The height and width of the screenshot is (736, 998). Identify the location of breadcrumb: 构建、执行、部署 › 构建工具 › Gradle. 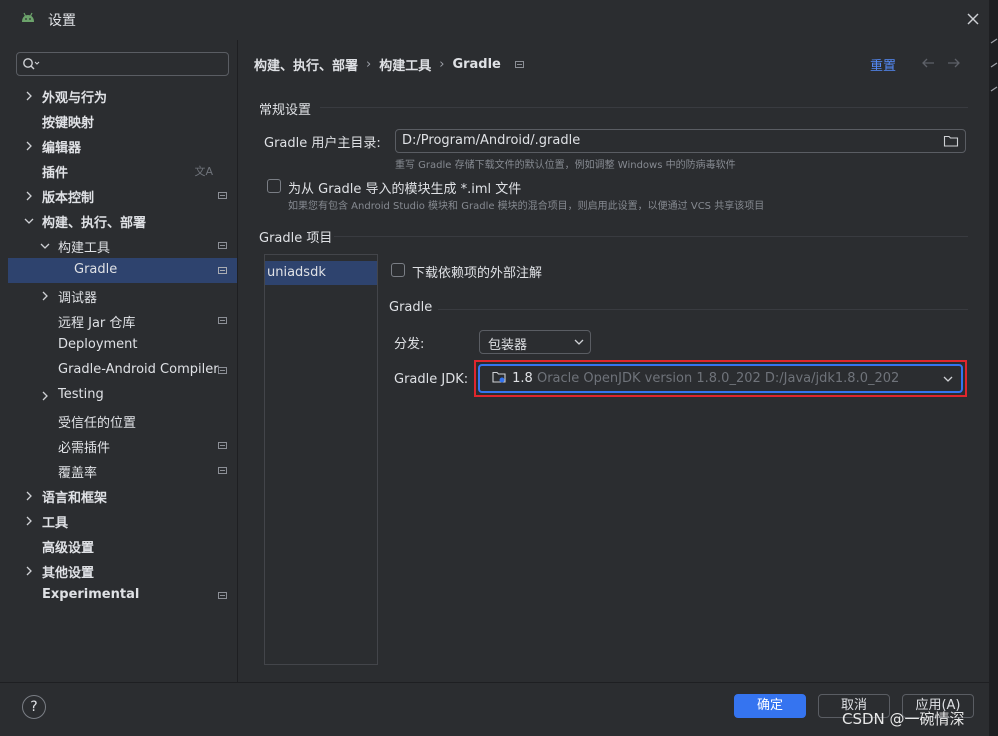
(389, 64).